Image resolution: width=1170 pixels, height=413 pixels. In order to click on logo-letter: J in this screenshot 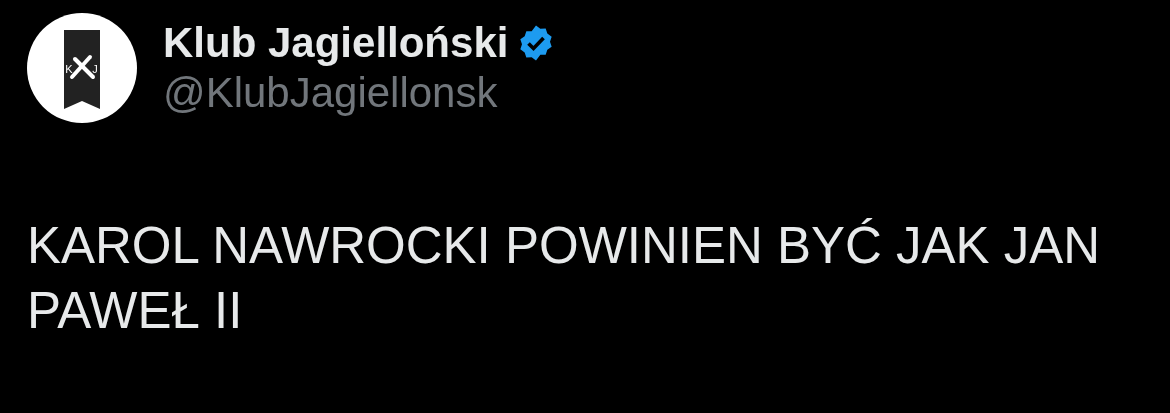, I will do `click(95, 69)`.